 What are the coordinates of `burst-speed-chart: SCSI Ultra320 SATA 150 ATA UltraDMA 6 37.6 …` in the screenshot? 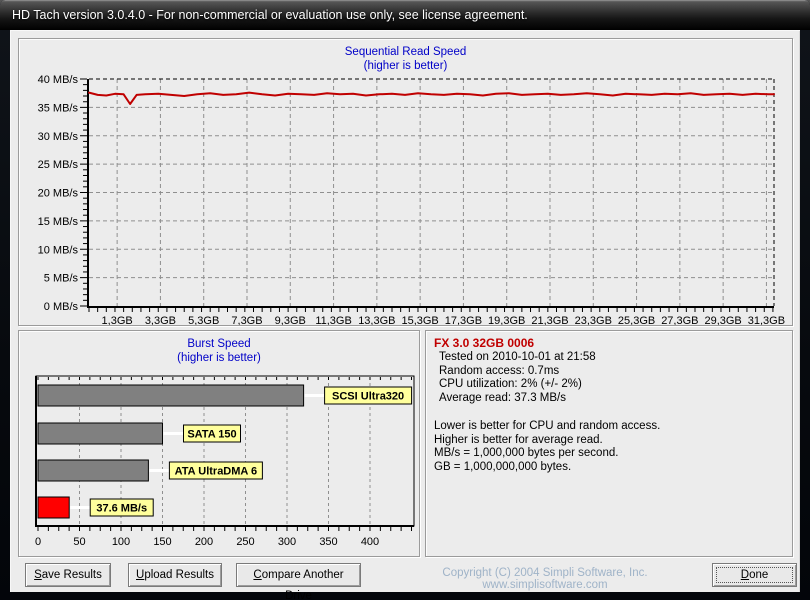 It's located at (225, 461).